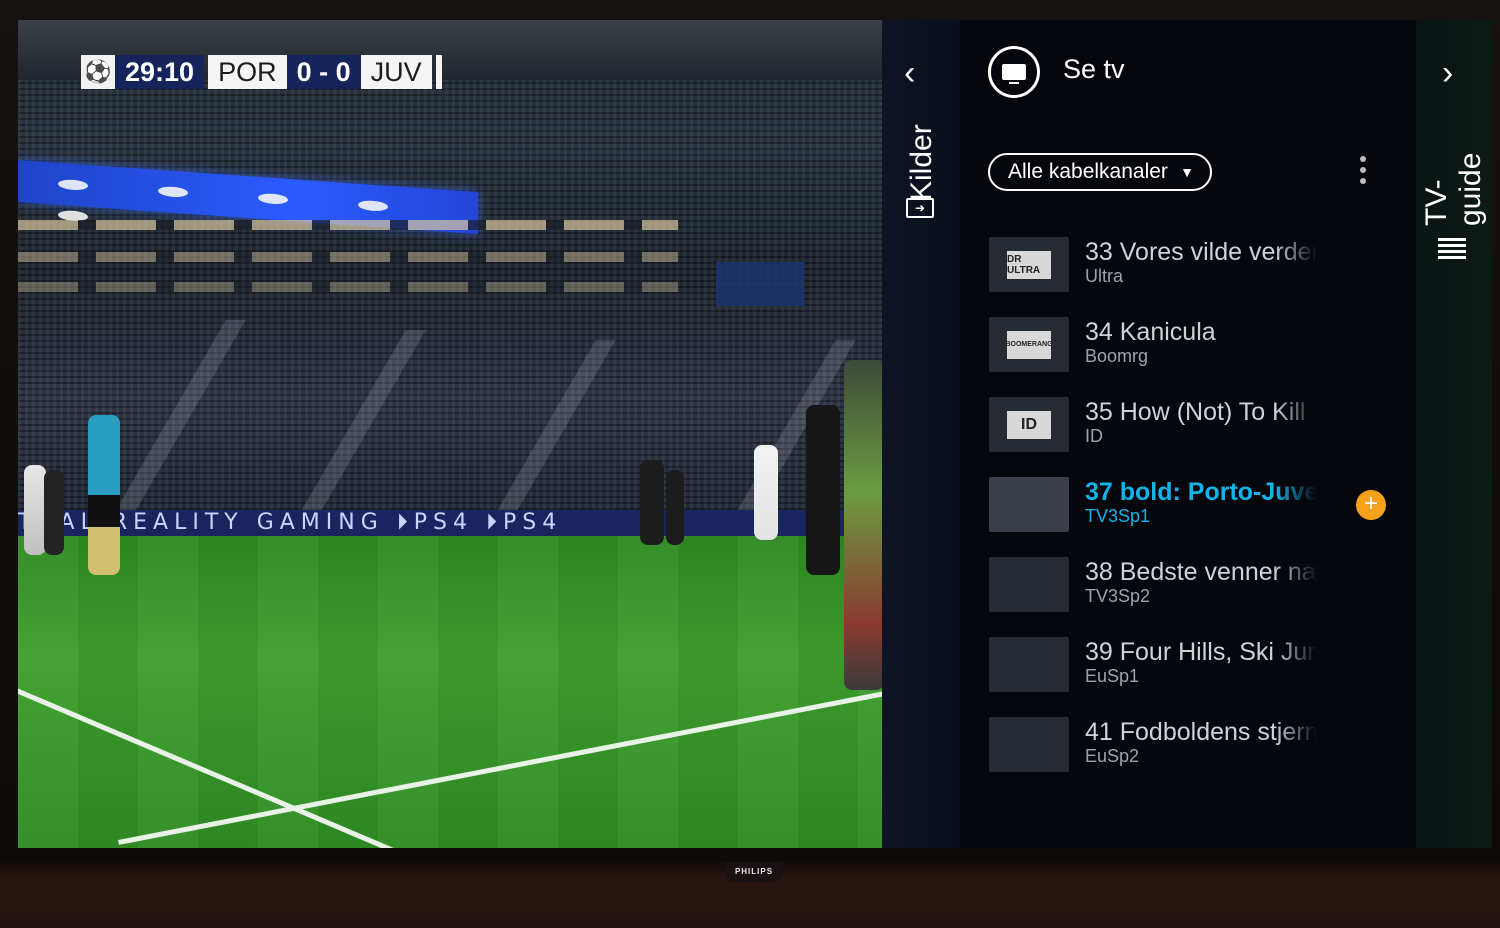  Describe the element at coordinates (1371, 505) in the screenshot. I see `add-favorite-button: +` at that location.